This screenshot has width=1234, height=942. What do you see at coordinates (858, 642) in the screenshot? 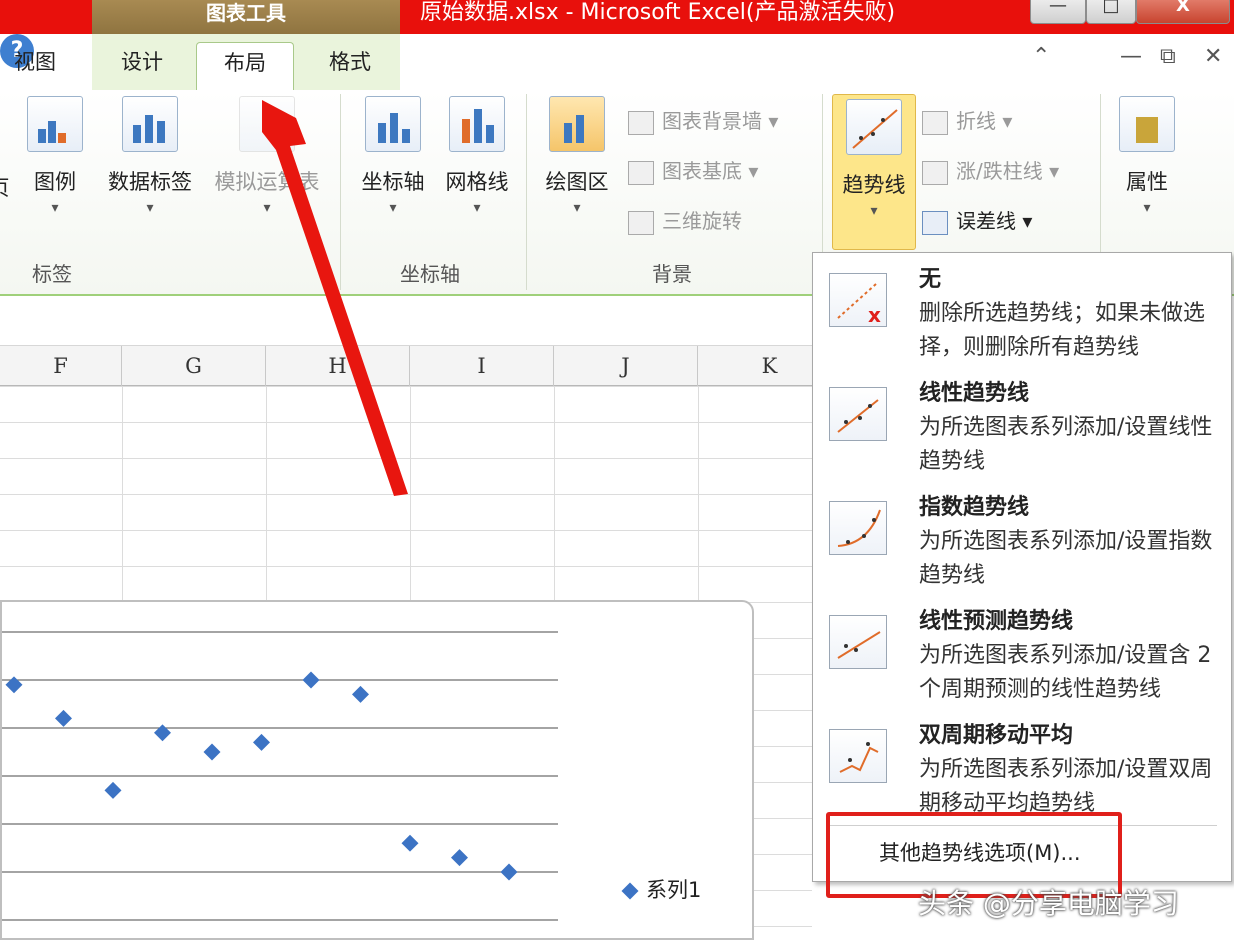
I see `linear-forecast-icon` at bounding box center [858, 642].